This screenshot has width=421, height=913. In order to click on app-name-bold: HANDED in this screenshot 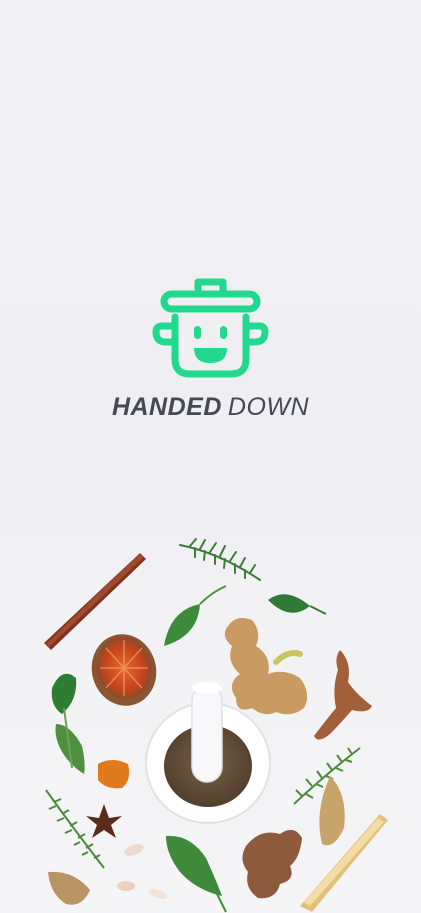, I will do `click(166, 407)`.